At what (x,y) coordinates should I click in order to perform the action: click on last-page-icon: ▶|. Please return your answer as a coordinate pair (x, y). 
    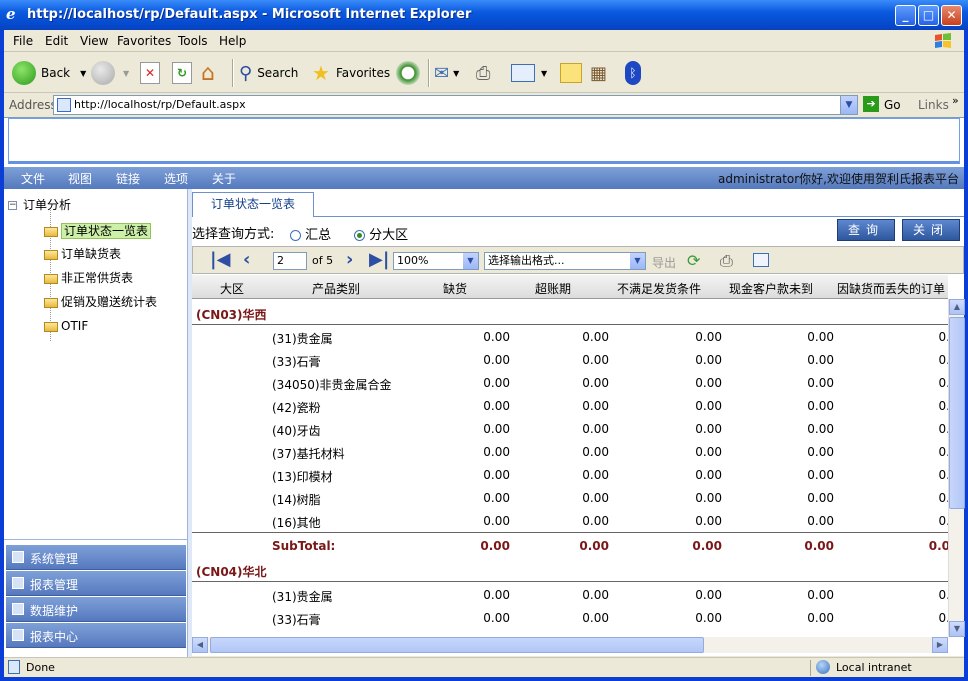
    Looking at the image, I should click on (379, 260).